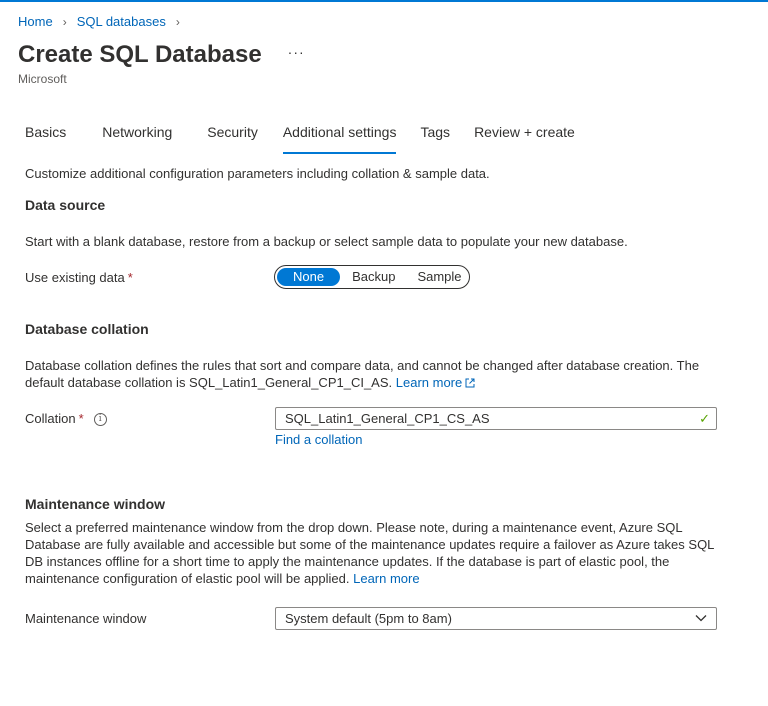 Image resolution: width=768 pixels, height=706 pixels. I want to click on breadcrumb-sql-databases-link: SQL databases, so click(121, 21).